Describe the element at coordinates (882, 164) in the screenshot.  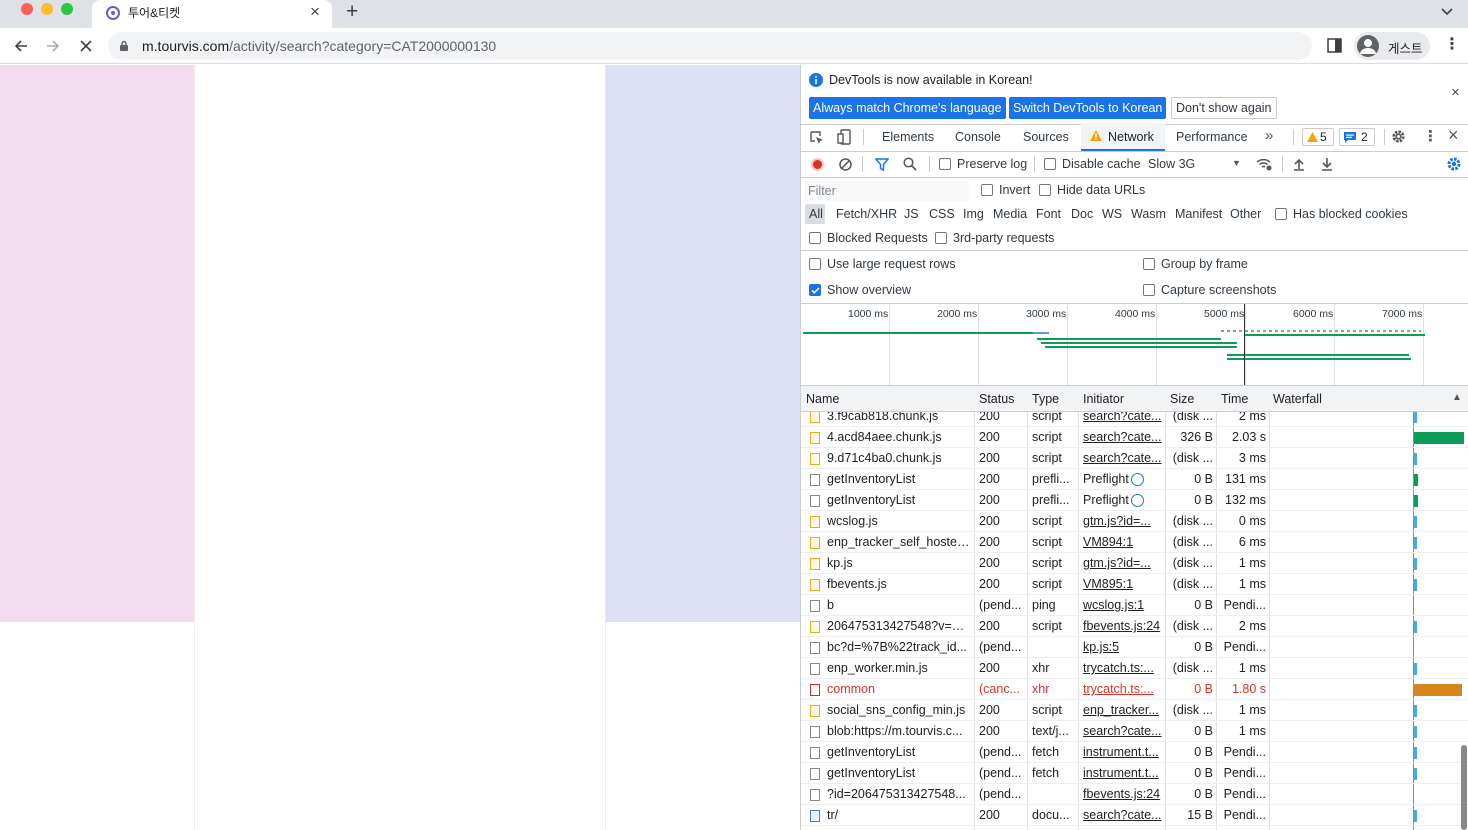
I see `filter-icon` at that location.